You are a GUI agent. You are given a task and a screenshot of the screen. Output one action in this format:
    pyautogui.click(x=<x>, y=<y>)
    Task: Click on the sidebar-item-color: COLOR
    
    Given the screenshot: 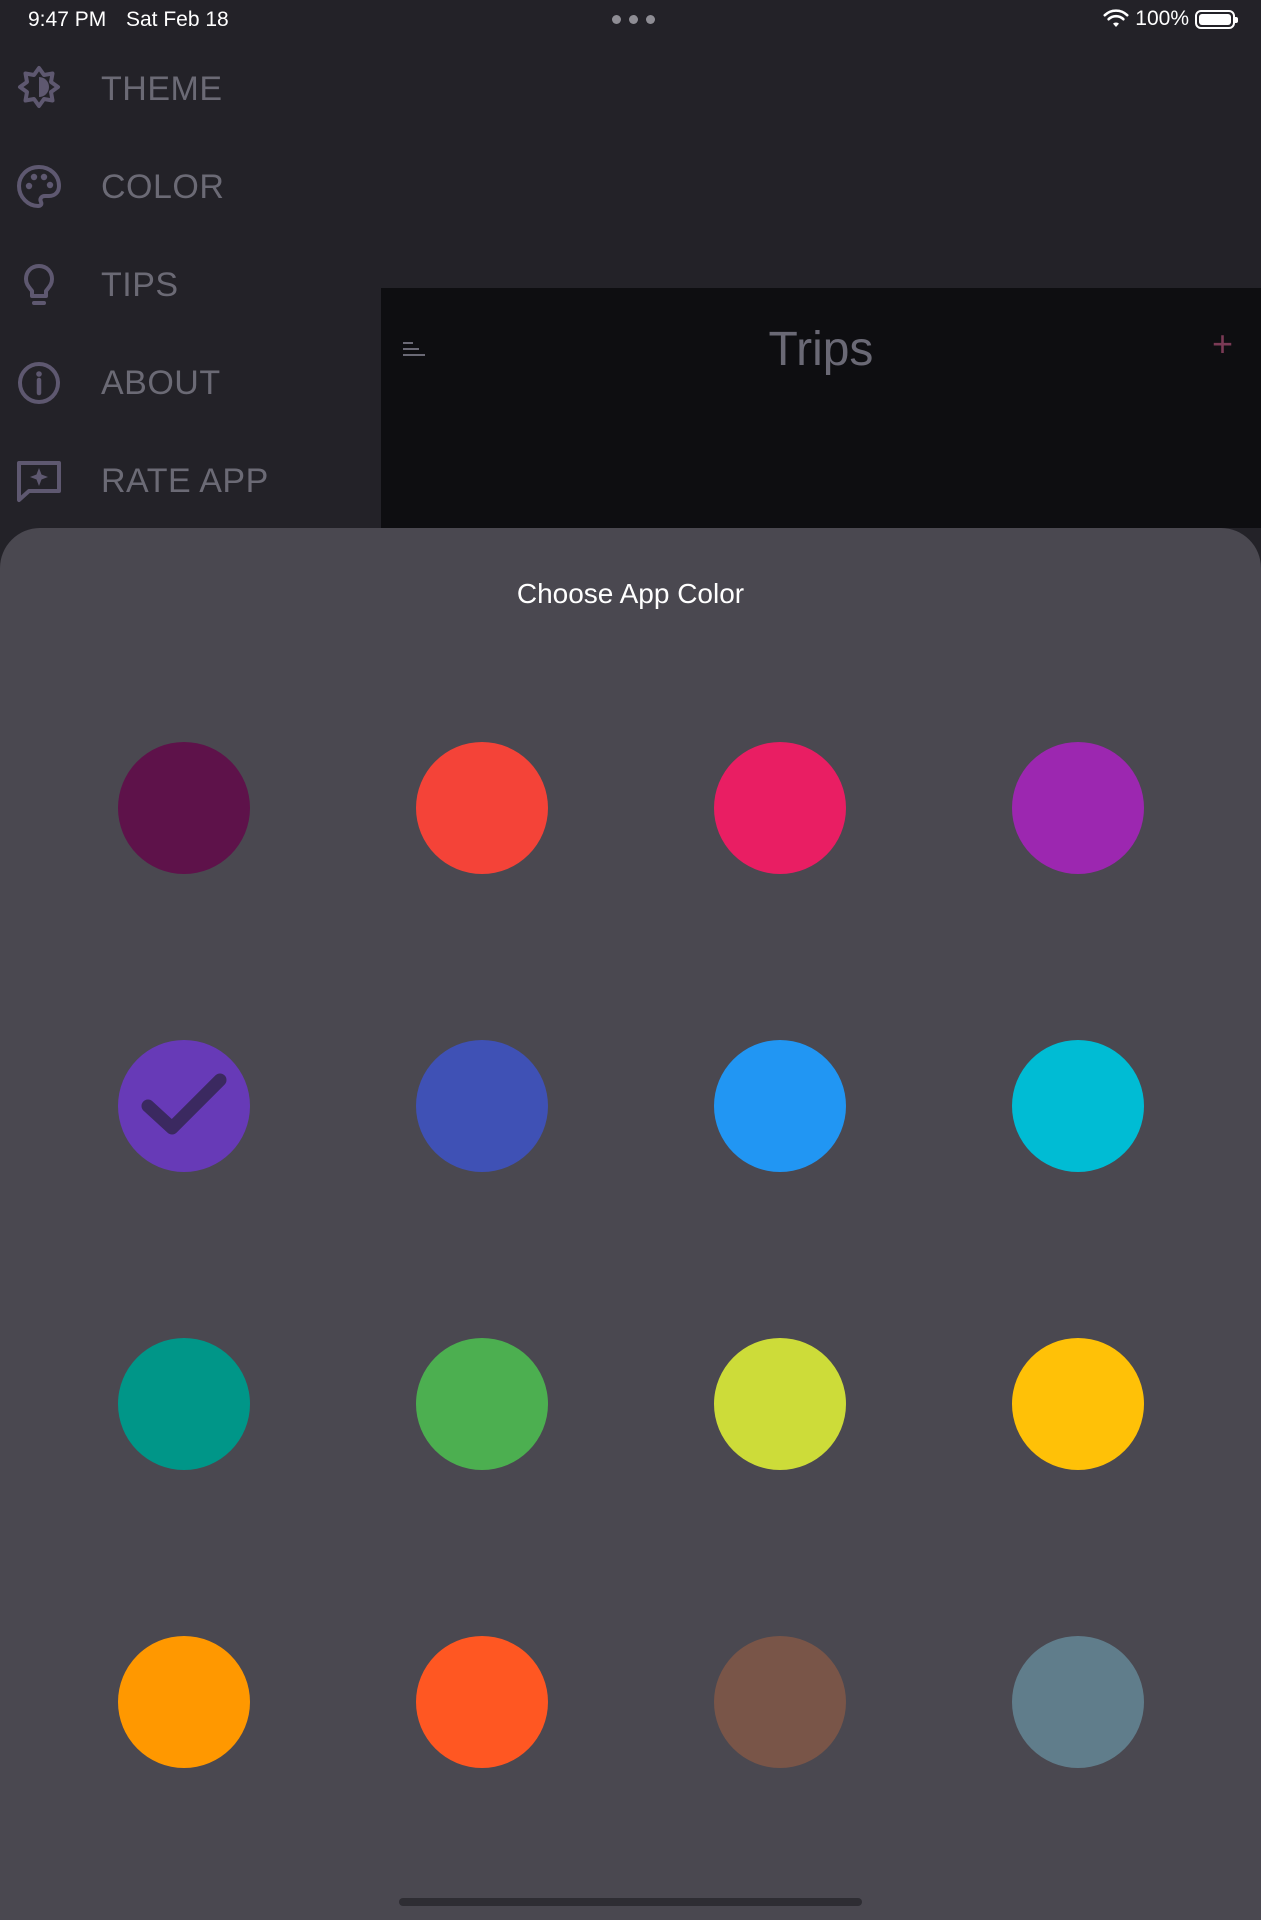 What is the action you would take?
    pyautogui.click(x=190, y=187)
    